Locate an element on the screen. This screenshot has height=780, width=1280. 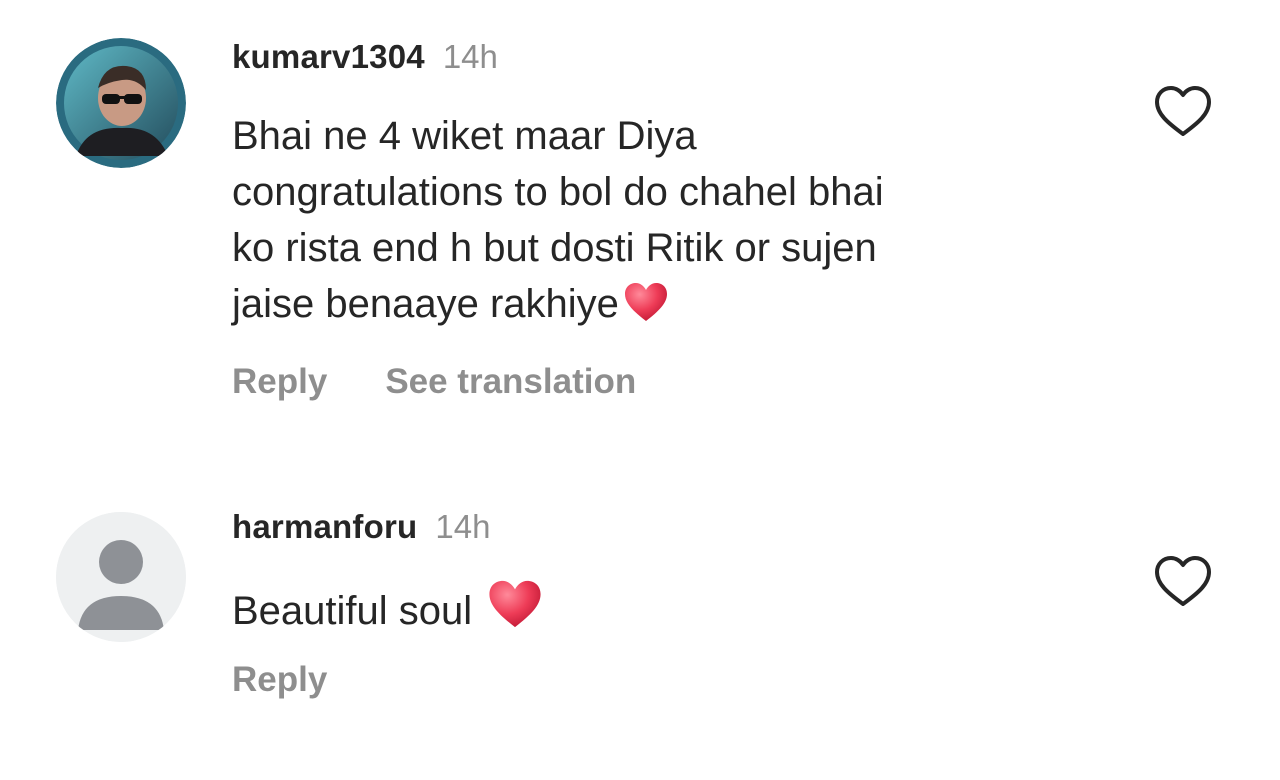
comment-header: kumarv1304 14h is located at coordinates (365, 57).